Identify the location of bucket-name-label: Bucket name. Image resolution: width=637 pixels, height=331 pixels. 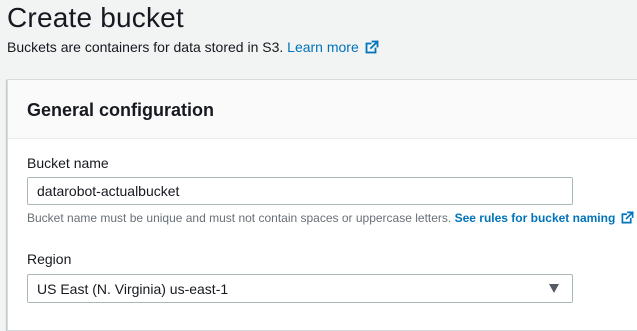
(68, 163).